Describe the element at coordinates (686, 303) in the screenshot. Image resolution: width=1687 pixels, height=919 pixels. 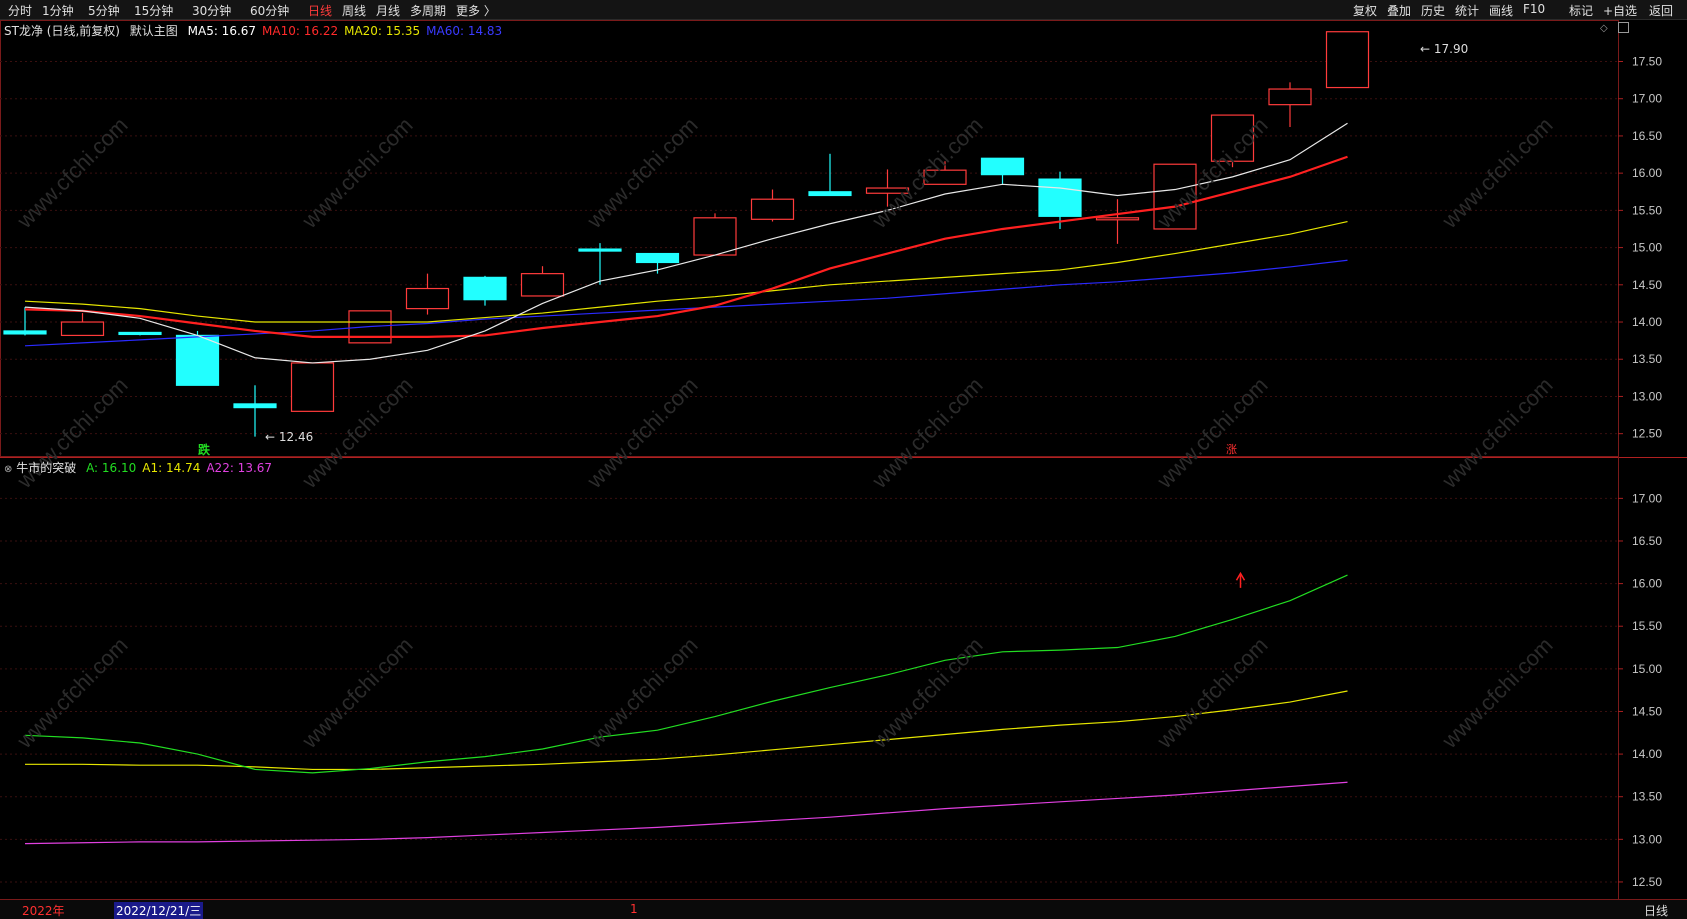
I see `ma60-line` at that location.